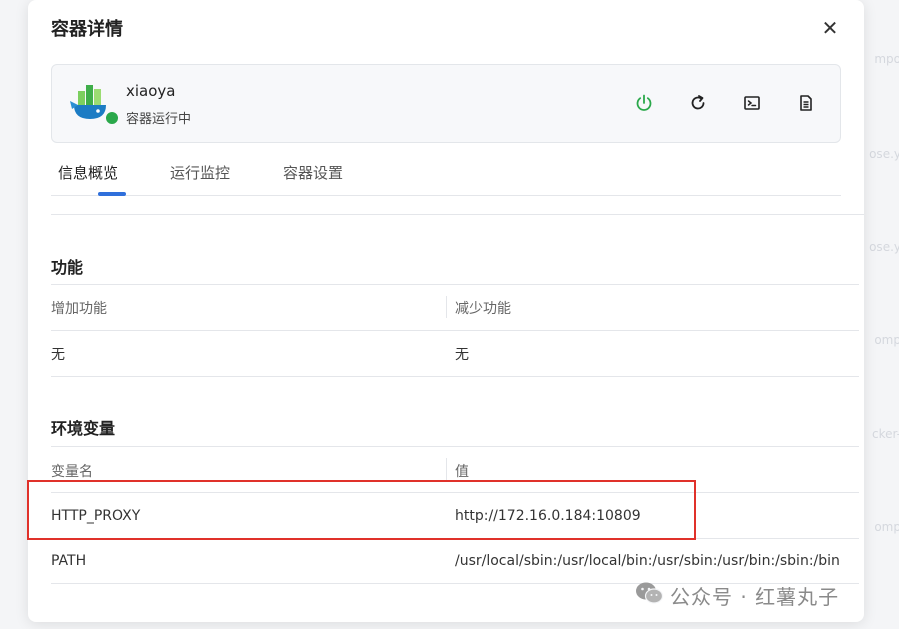 The height and width of the screenshot is (629, 899). What do you see at coordinates (88, 172) in the screenshot?
I see `tab-overview: 信息概览` at bounding box center [88, 172].